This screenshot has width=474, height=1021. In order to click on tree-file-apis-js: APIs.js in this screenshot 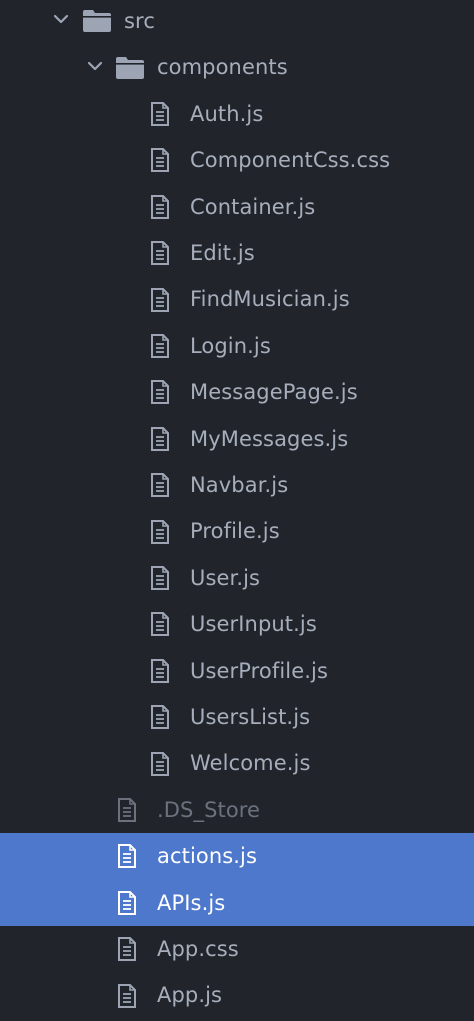, I will do `click(237, 902)`.